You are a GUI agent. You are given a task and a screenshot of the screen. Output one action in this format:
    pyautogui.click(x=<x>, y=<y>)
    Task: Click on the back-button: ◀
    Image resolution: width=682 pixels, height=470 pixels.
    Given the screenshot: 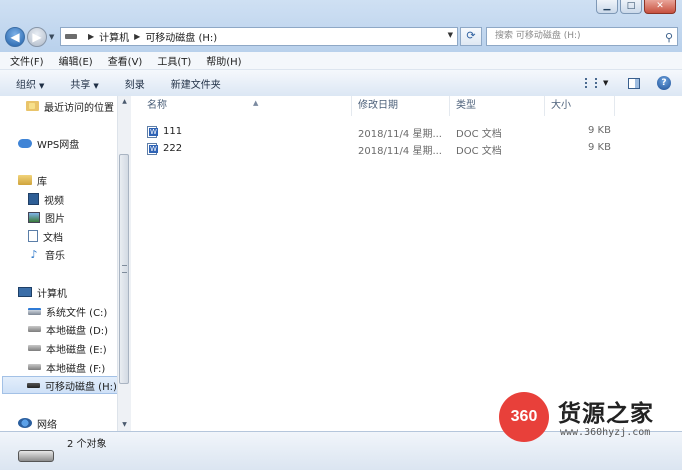 What is the action you would take?
    pyautogui.click(x=15, y=37)
    